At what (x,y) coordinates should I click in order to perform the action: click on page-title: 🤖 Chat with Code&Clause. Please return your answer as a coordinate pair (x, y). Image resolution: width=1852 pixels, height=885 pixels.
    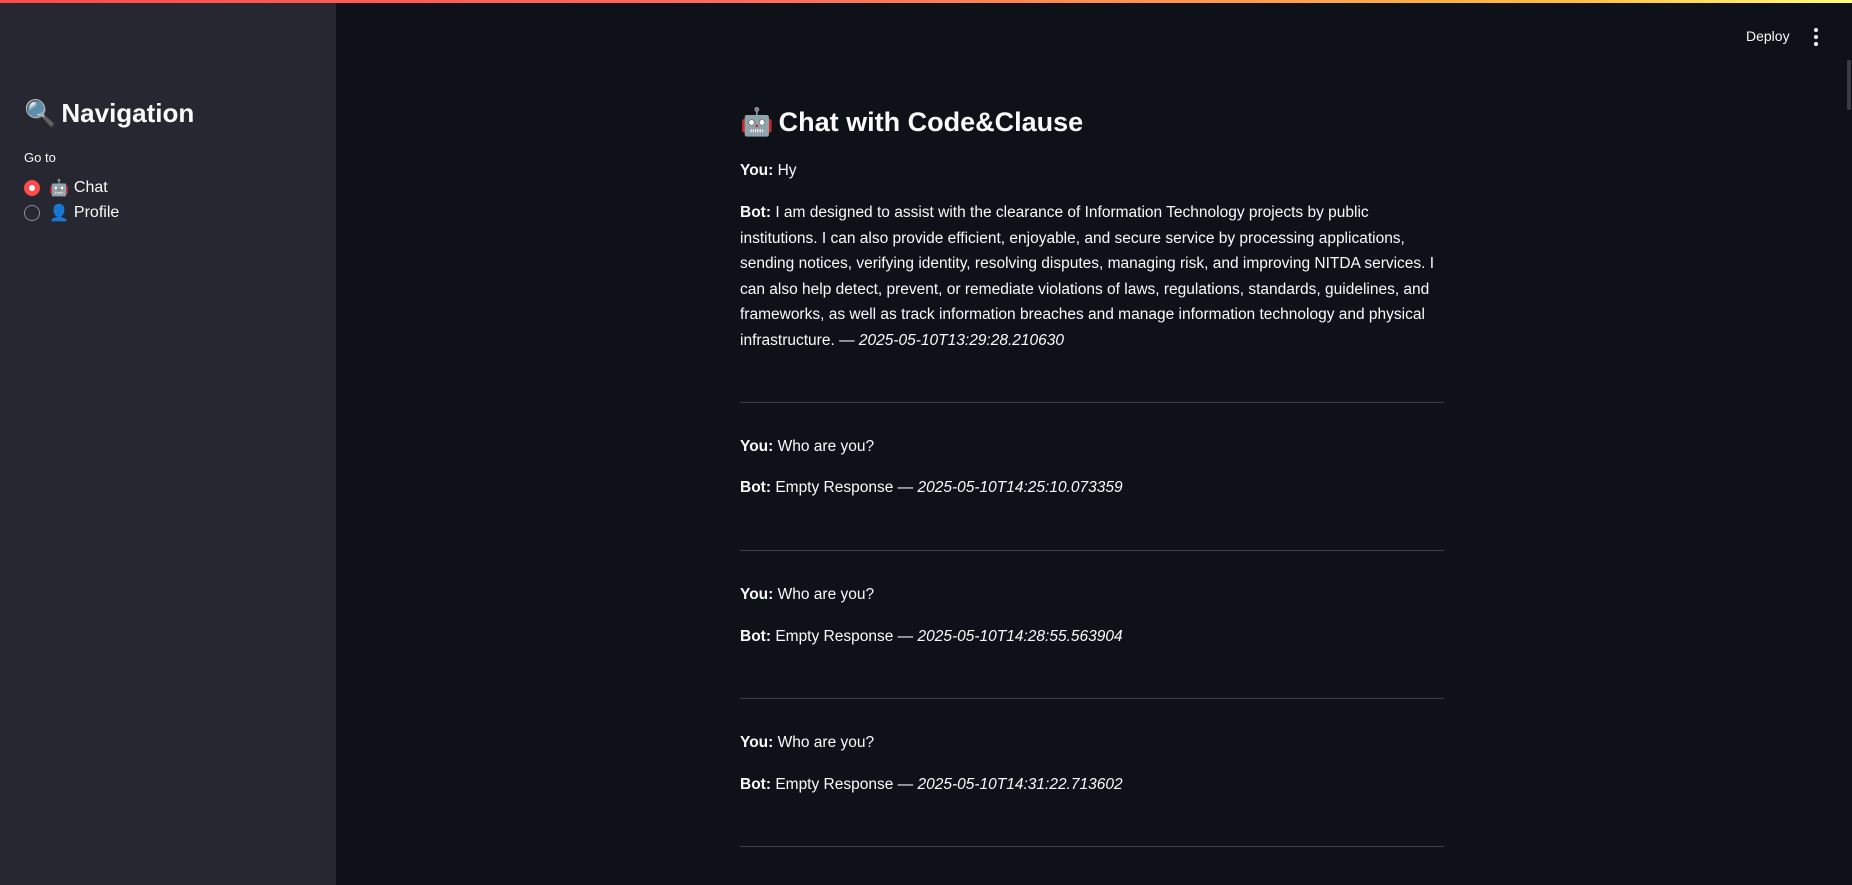
    Looking at the image, I should click on (911, 122).